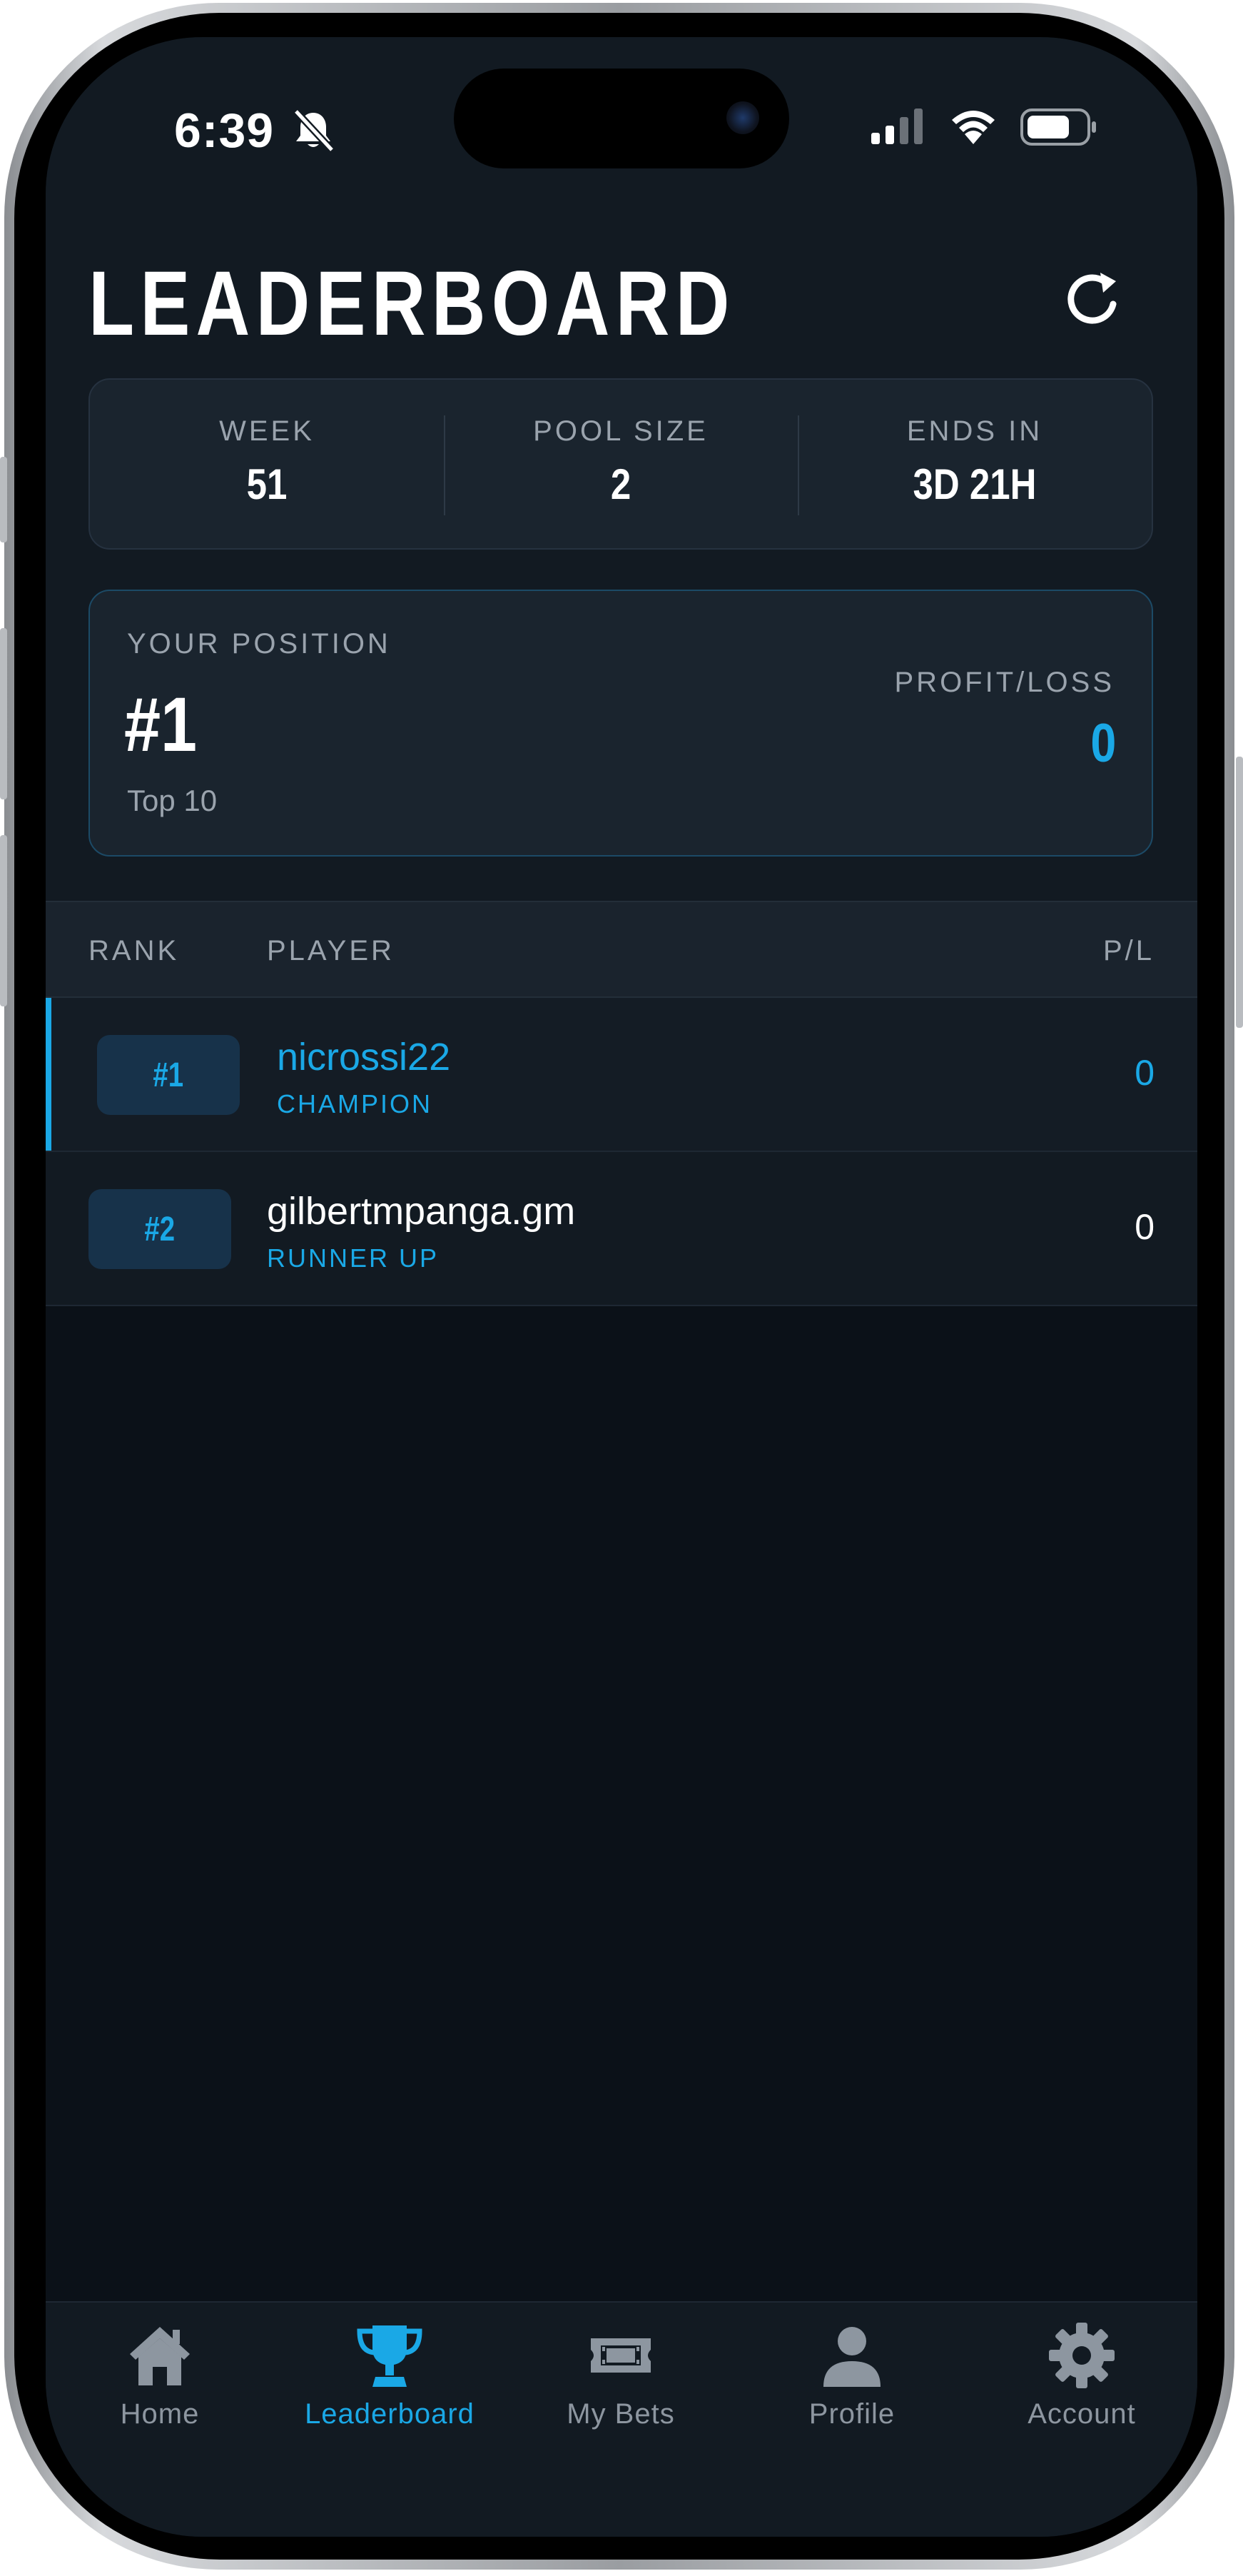 Image resolution: width=1243 pixels, height=2576 pixels. Describe the element at coordinates (364, 1057) in the screenshot. I see `player-name: nicrossi22` at that location.